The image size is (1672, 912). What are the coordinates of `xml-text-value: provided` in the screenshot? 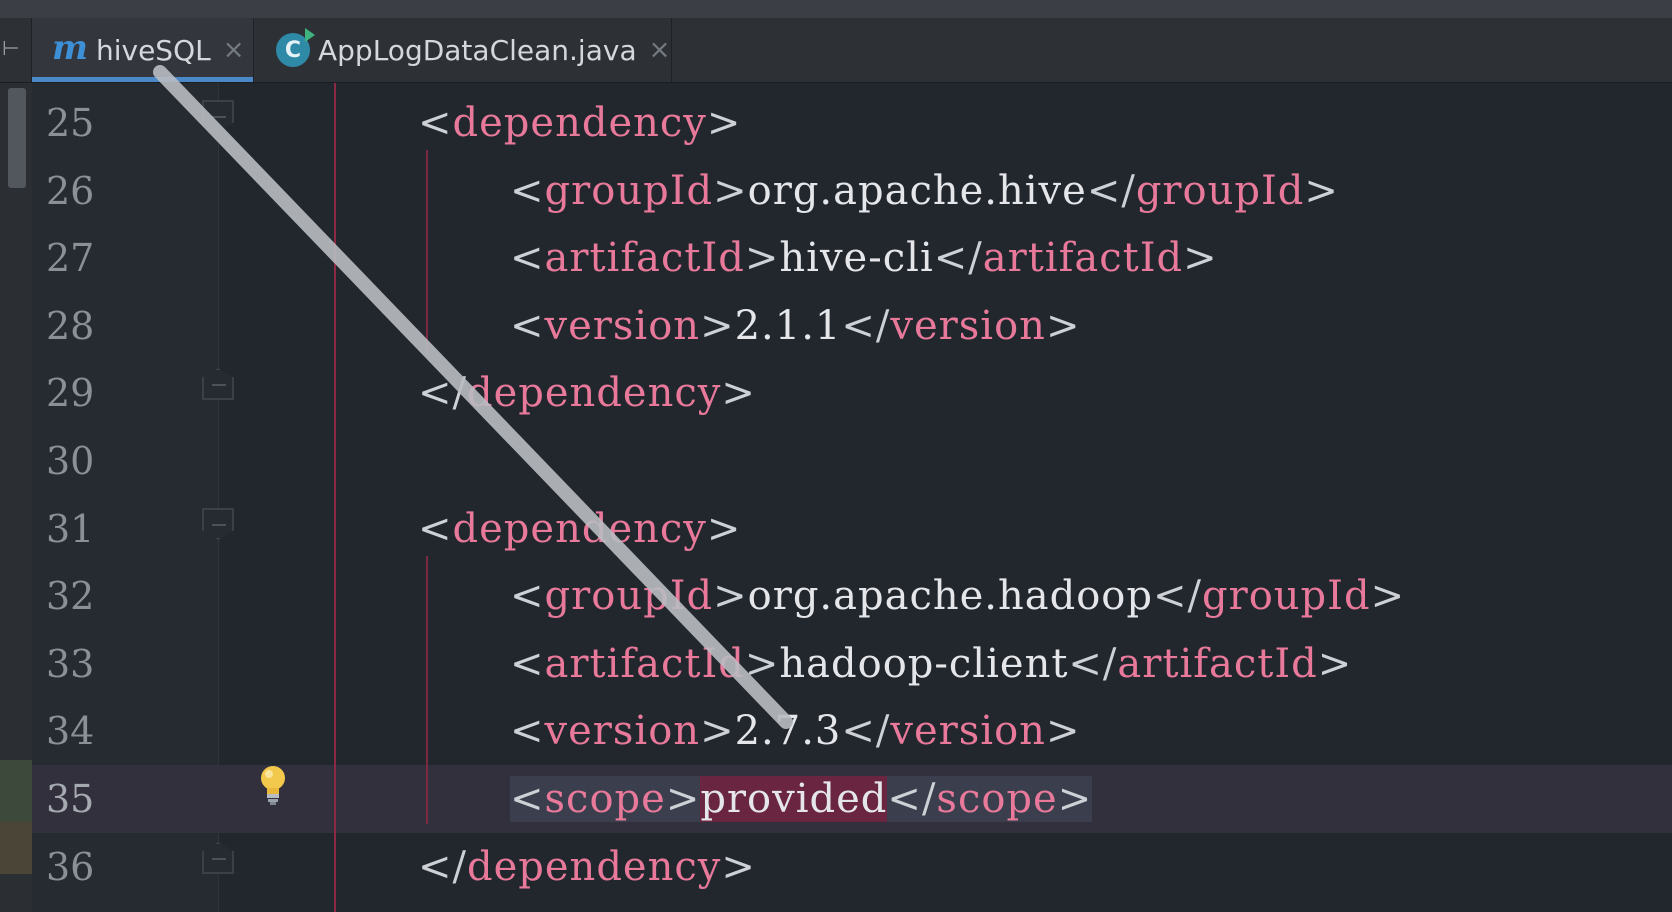 It's located at (794, 799).